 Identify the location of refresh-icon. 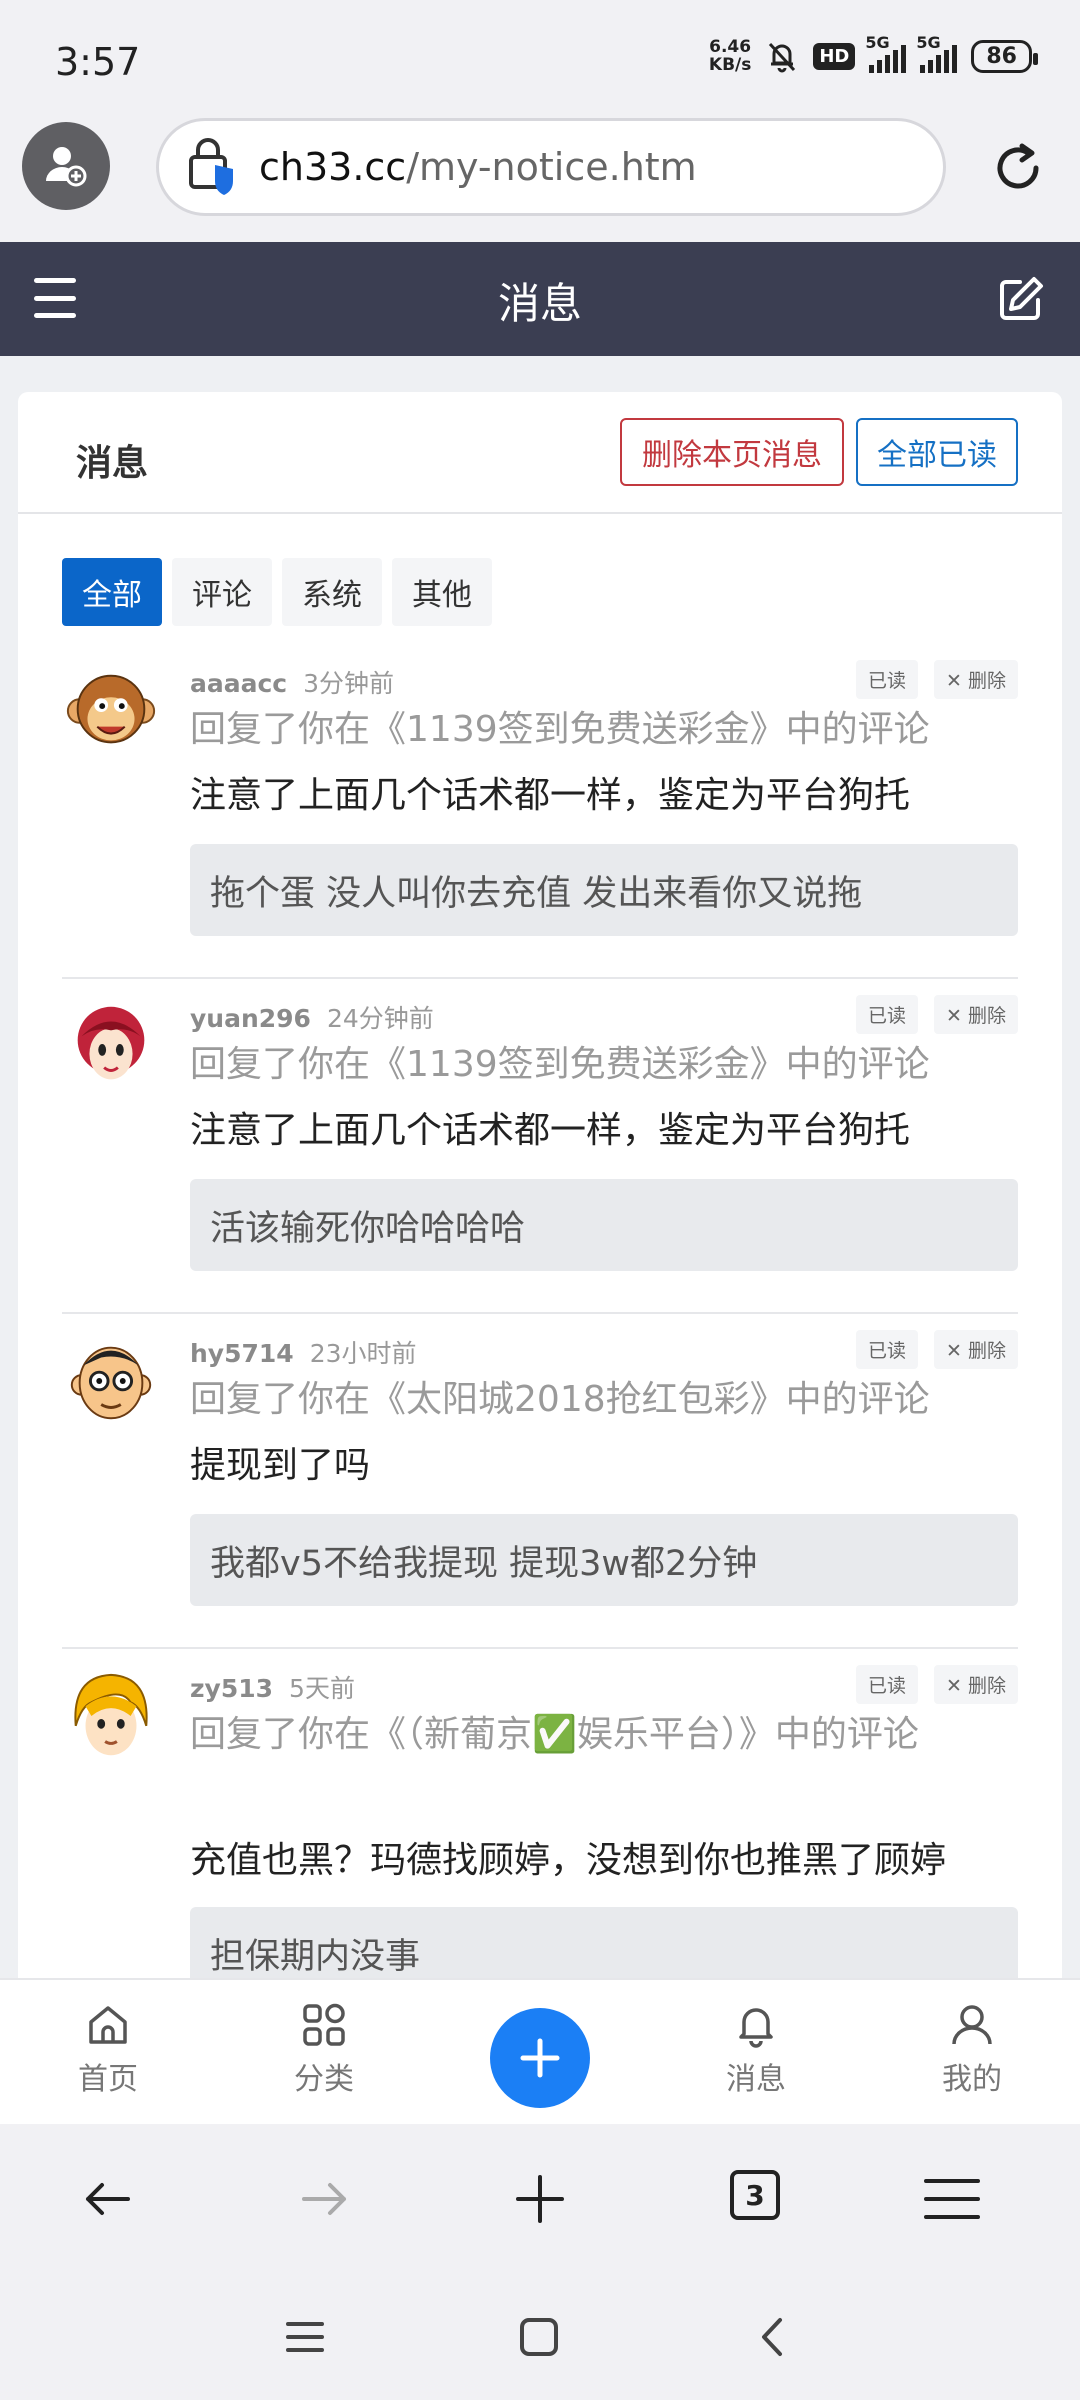
(1018, 168).